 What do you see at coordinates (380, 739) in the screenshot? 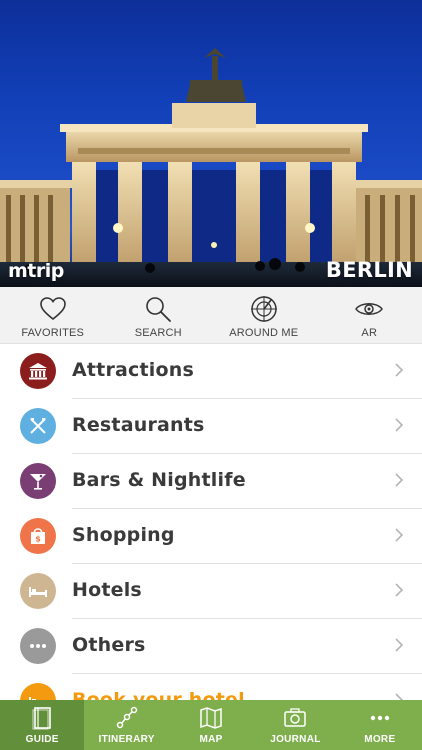
I see `tab-more-label: MORE` at bounding box center [380, 739].